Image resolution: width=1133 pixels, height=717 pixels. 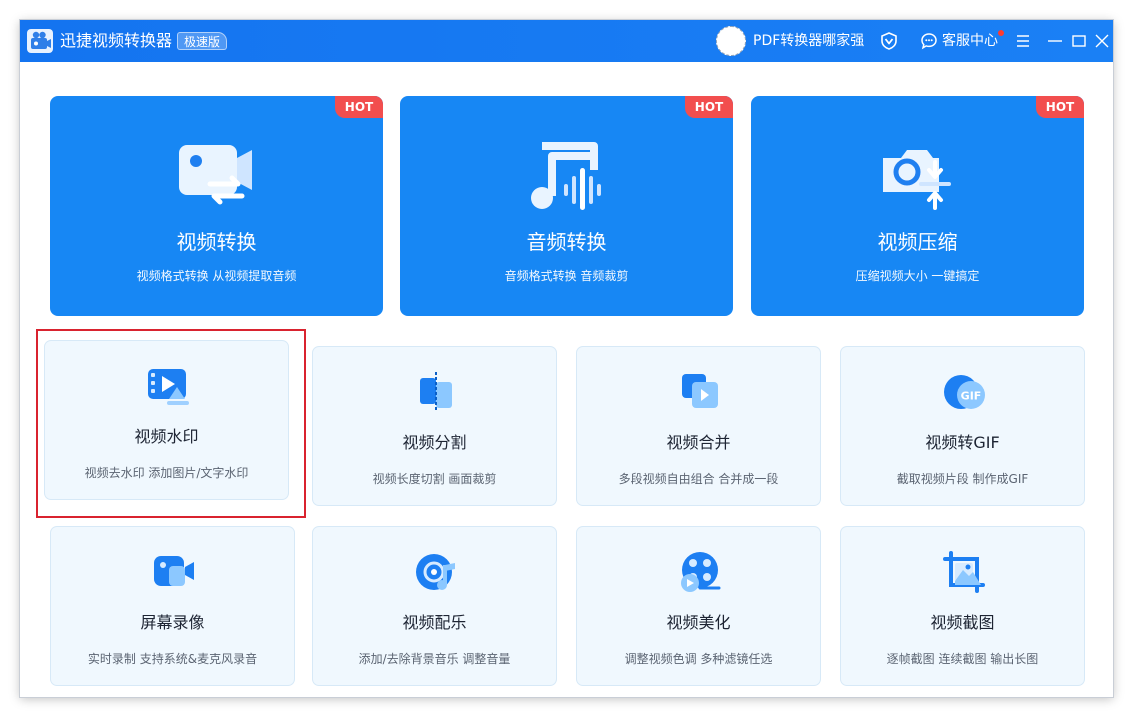 I want to click on user-avatar, so click(x=731, y=41).